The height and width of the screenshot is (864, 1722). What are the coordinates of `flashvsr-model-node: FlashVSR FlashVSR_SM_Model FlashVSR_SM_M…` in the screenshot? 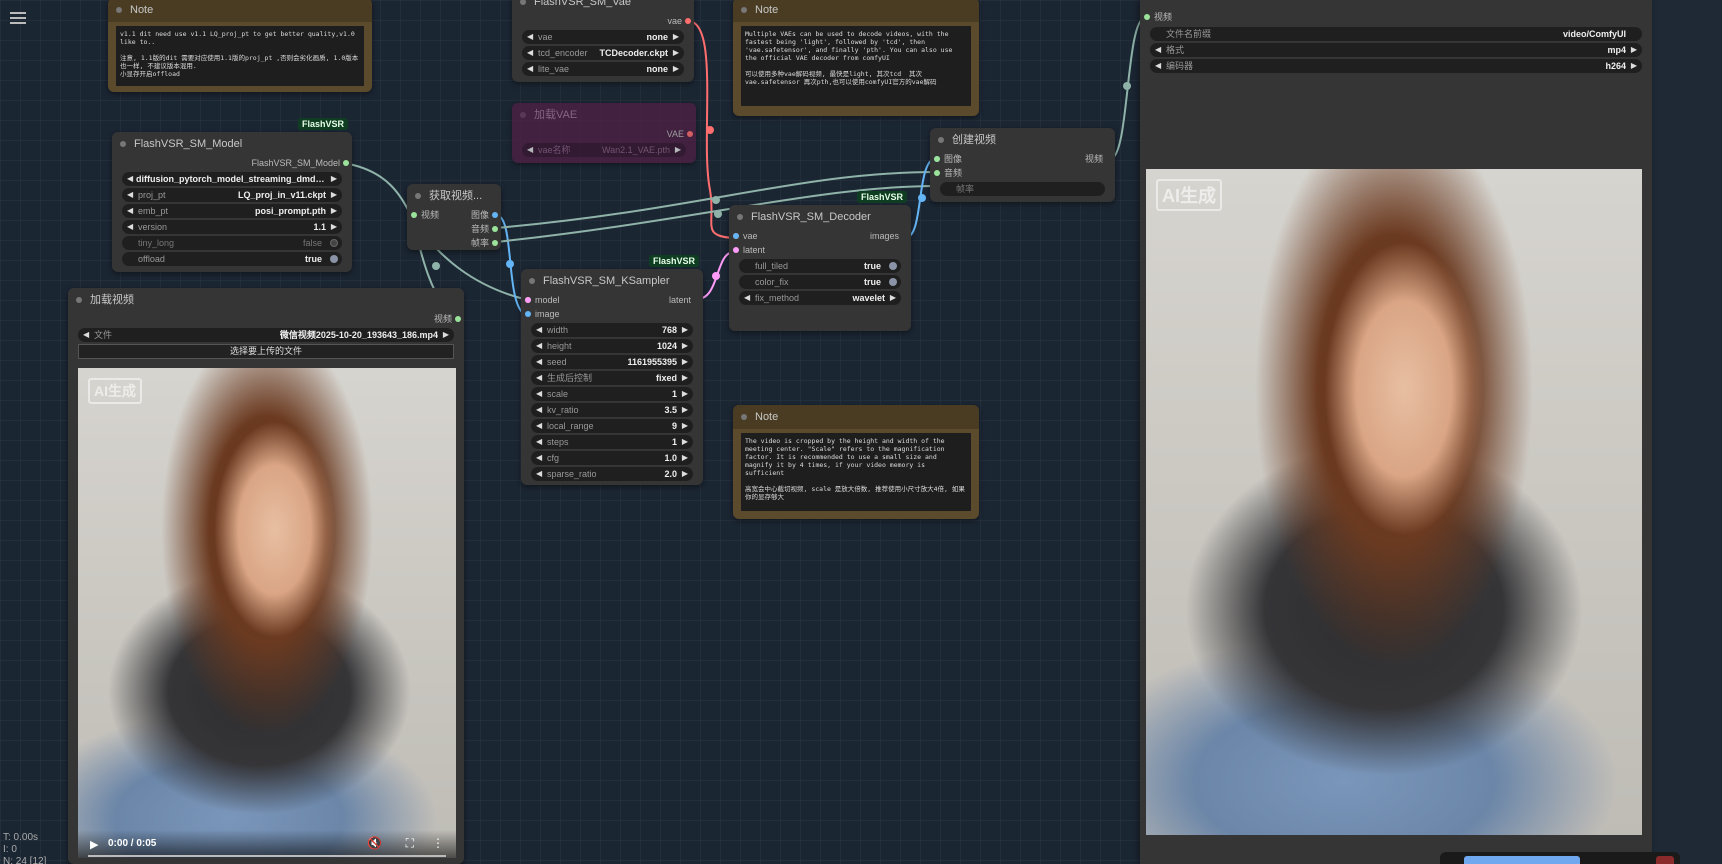 It's located at (232, 195).